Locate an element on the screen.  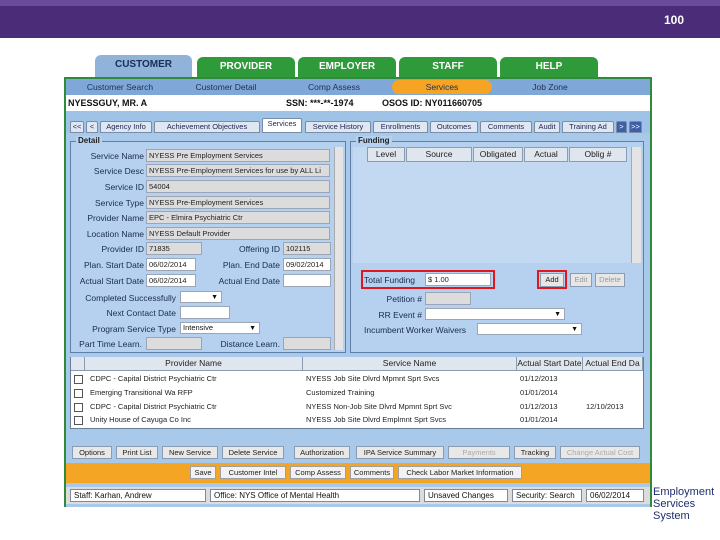
incumbent-select: ▼ is located at coordinates (529, 329).